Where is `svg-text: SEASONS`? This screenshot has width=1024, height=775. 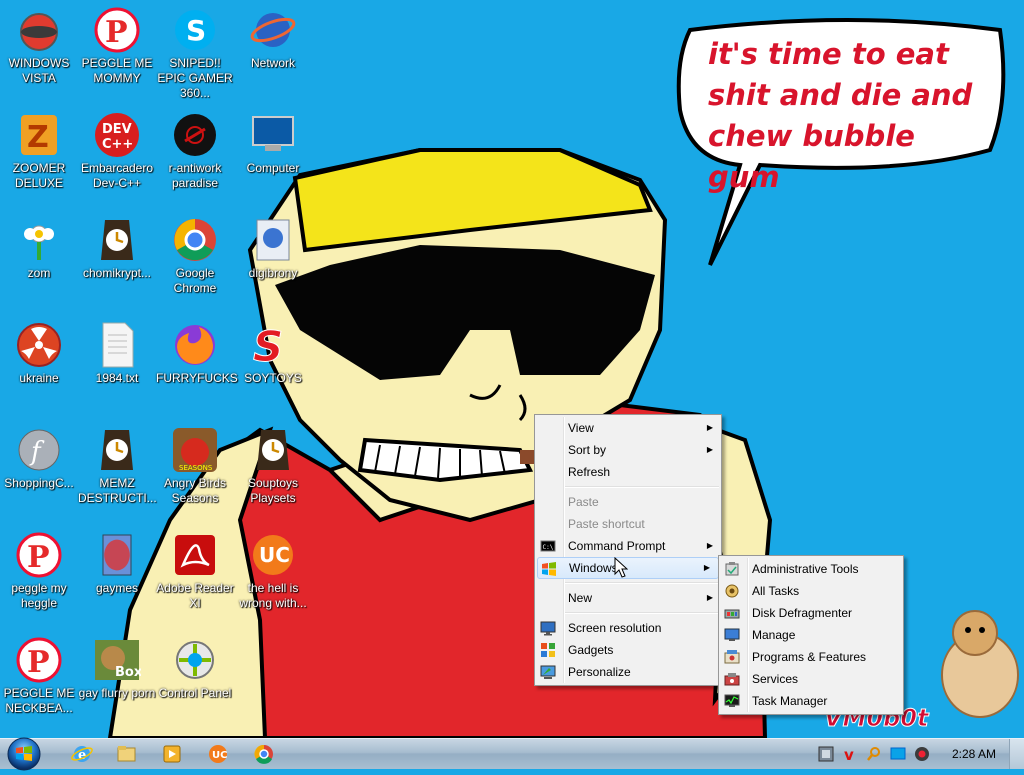 svg-text: SEASONS is located at coordinates (196, 468).